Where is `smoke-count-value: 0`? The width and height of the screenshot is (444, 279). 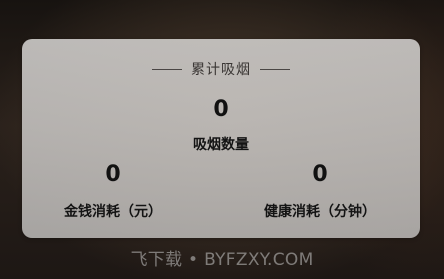
smoke-count-value: 0 is located at coordinates (221, 109).